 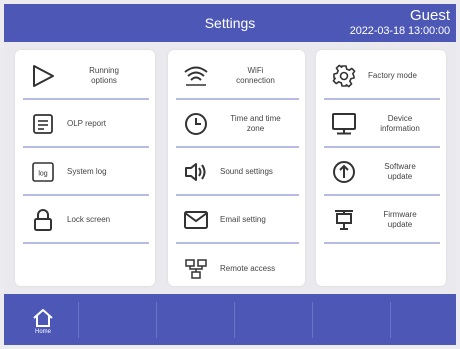 I want to click on menu-item-lock-screen: Lock screen, so click(x=86, y=221).